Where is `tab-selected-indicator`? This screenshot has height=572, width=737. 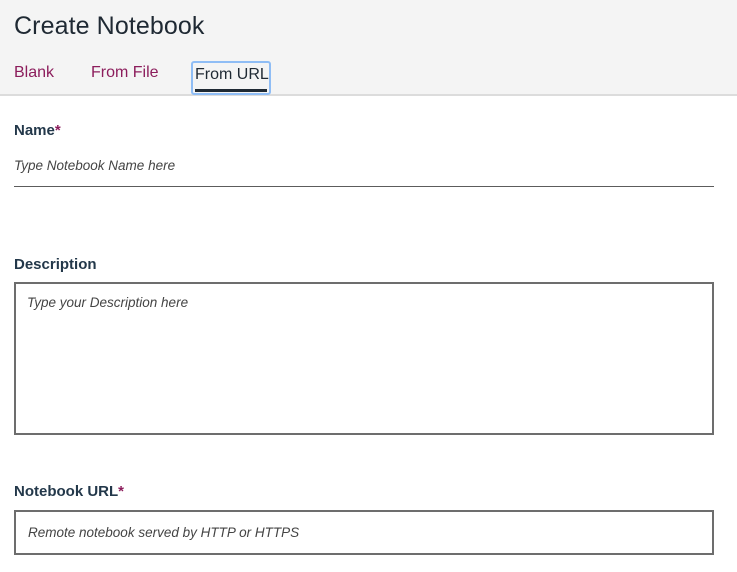 tab-selected-indicator is located at coordinates (231, 90).